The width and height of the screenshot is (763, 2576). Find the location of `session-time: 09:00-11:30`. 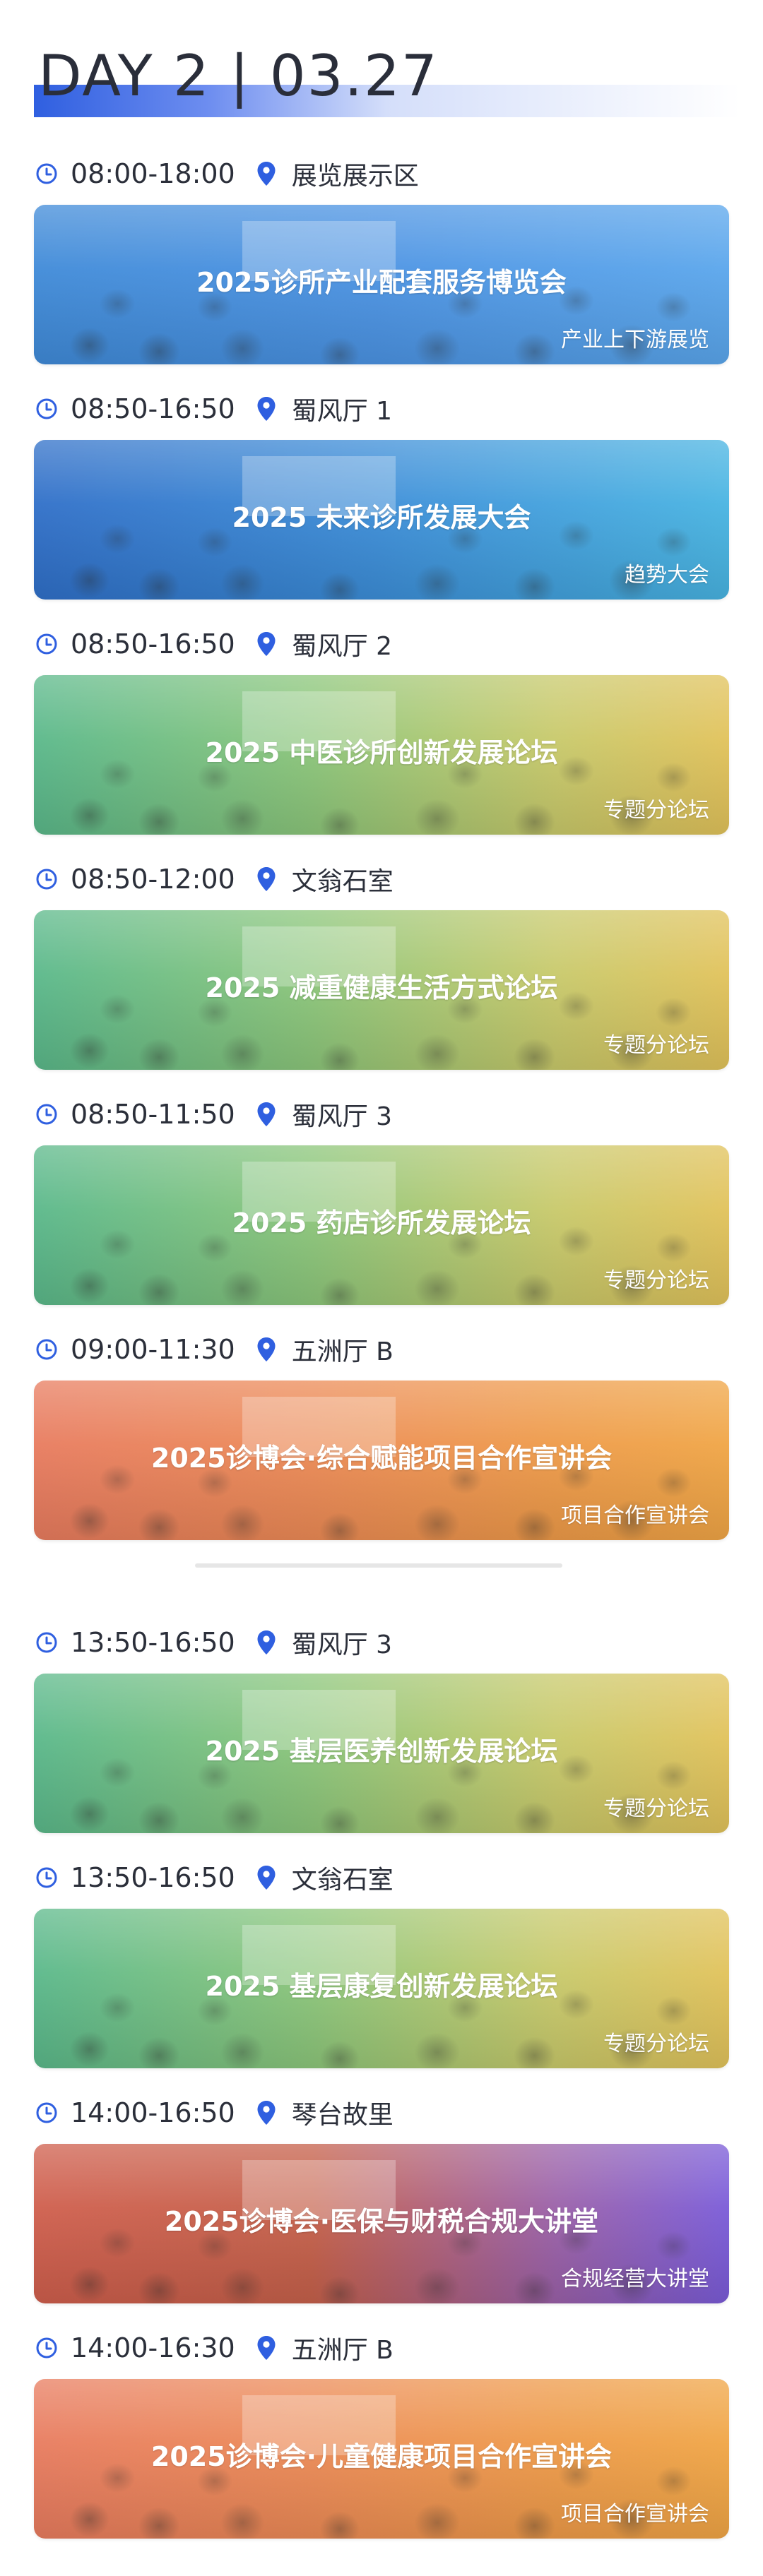

session-time: 09:00-11:30 is located at coordinates (153, 1349).